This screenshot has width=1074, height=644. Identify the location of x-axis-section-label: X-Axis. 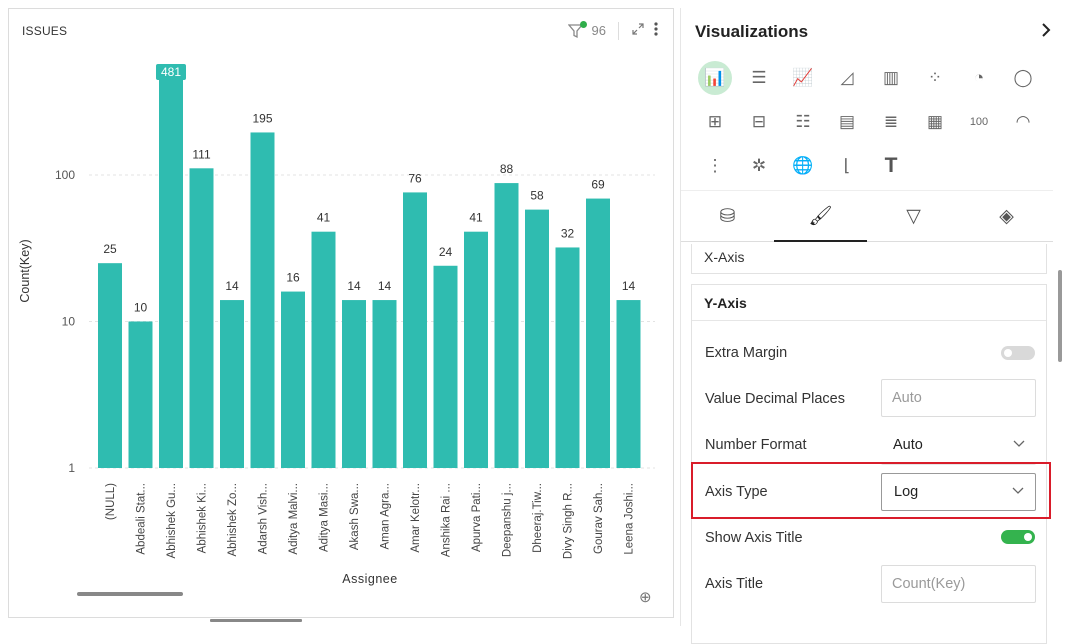
(724, 257).